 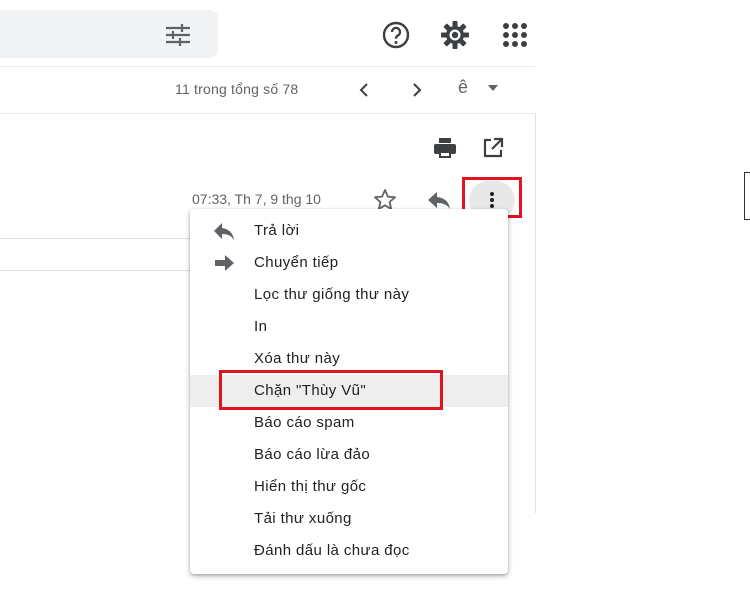 I want to click on apps-grid-icon, so click(x=515, y=35).